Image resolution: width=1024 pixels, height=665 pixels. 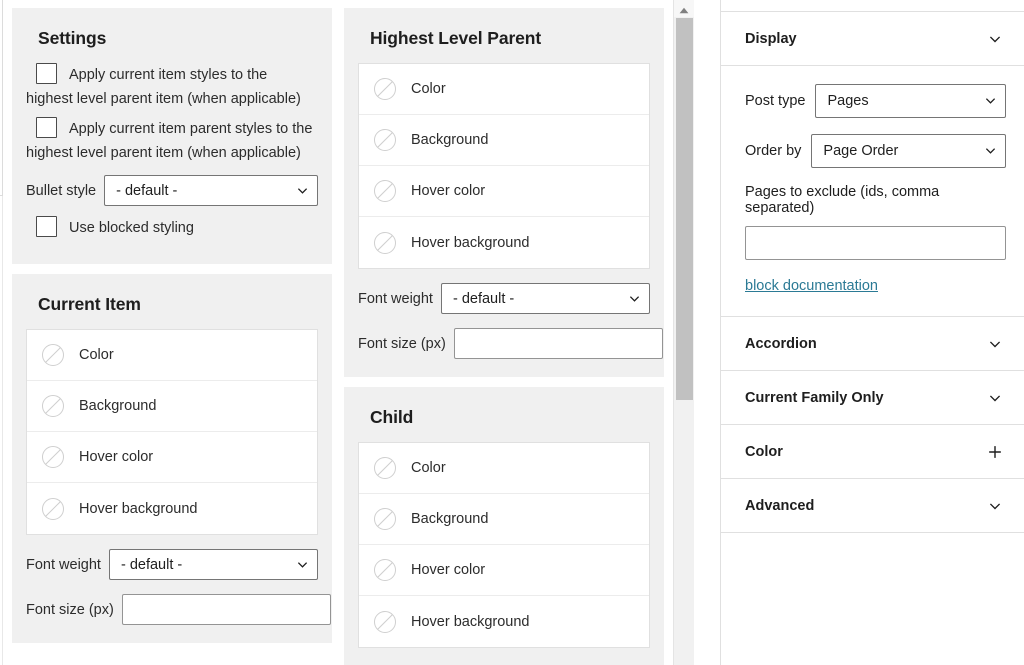 I want to click on bullet-style-select: - default -, so click(x=211, y=190).